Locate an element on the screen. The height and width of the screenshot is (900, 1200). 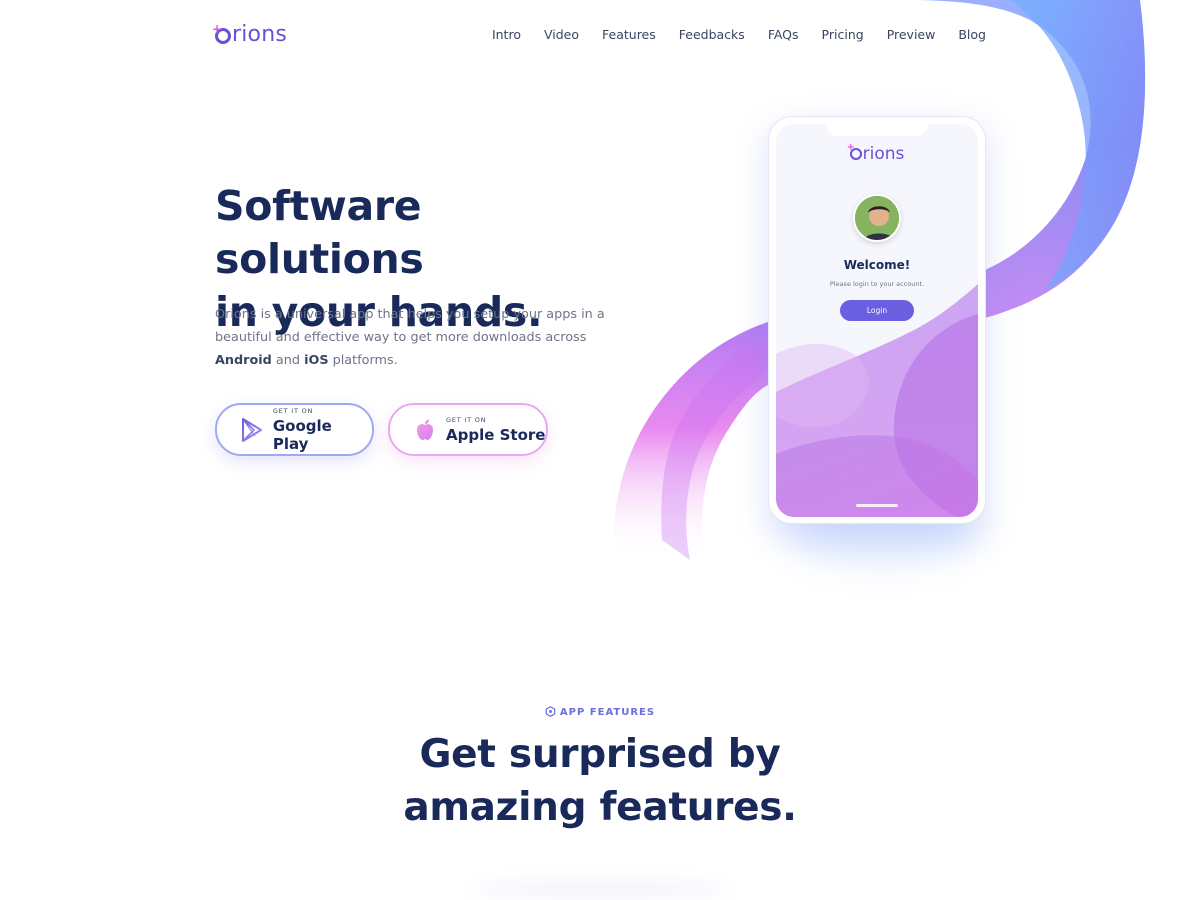
google-play-button: GET IT ON Google Play is located at coordinates (294, 429).